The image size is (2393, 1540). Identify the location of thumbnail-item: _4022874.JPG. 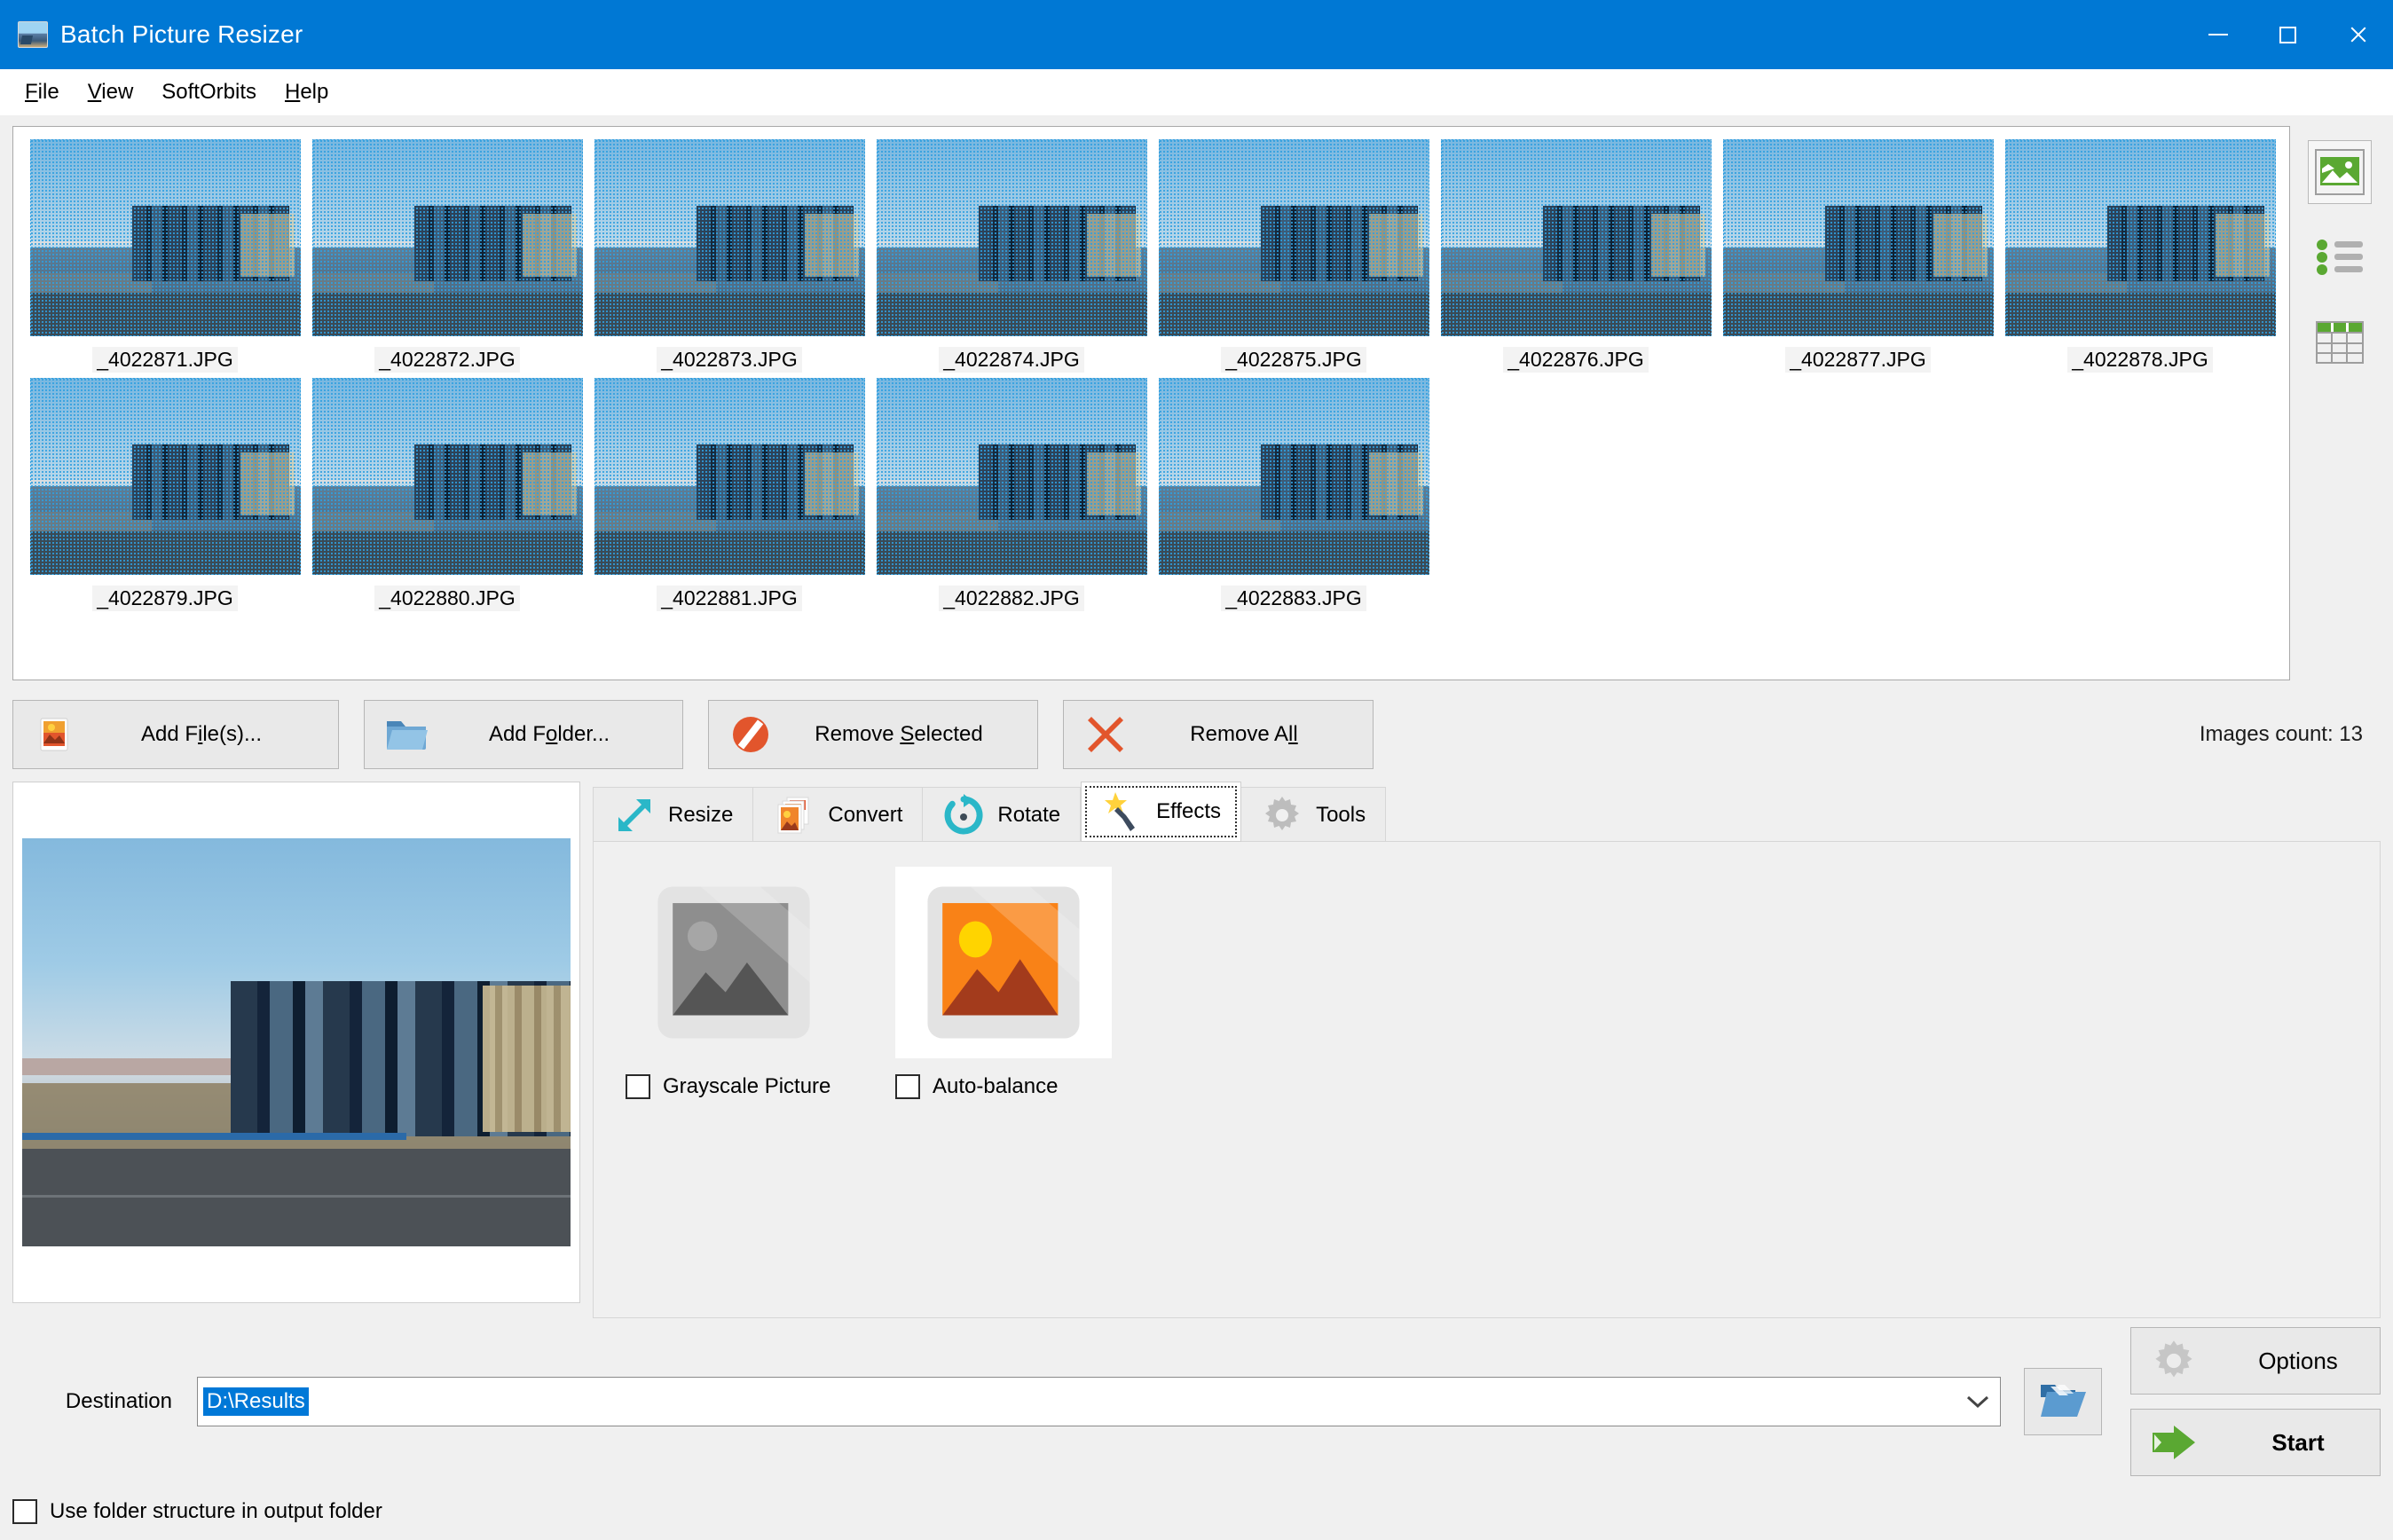
(1011, 256).